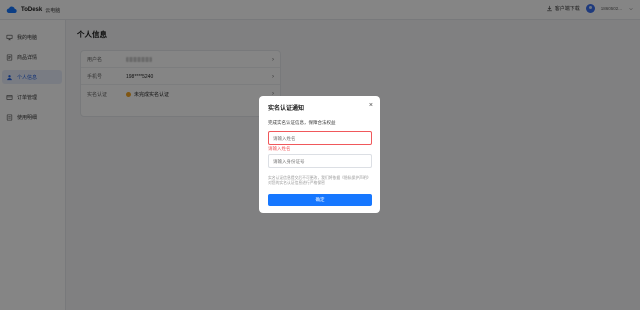  Describe the element at coordinates (320, 200) in the screenshot. I see `confirm-button: 确定` at that location.